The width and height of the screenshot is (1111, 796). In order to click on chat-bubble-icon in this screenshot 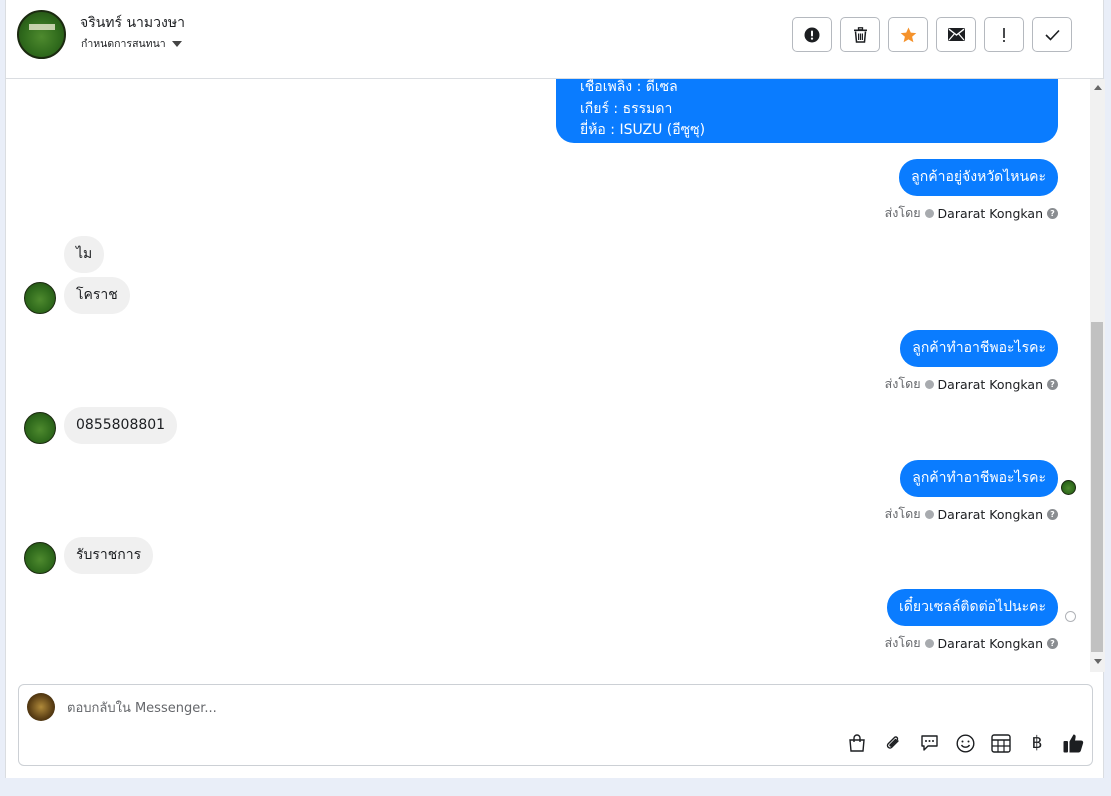, I will do `click(929, 743)`.